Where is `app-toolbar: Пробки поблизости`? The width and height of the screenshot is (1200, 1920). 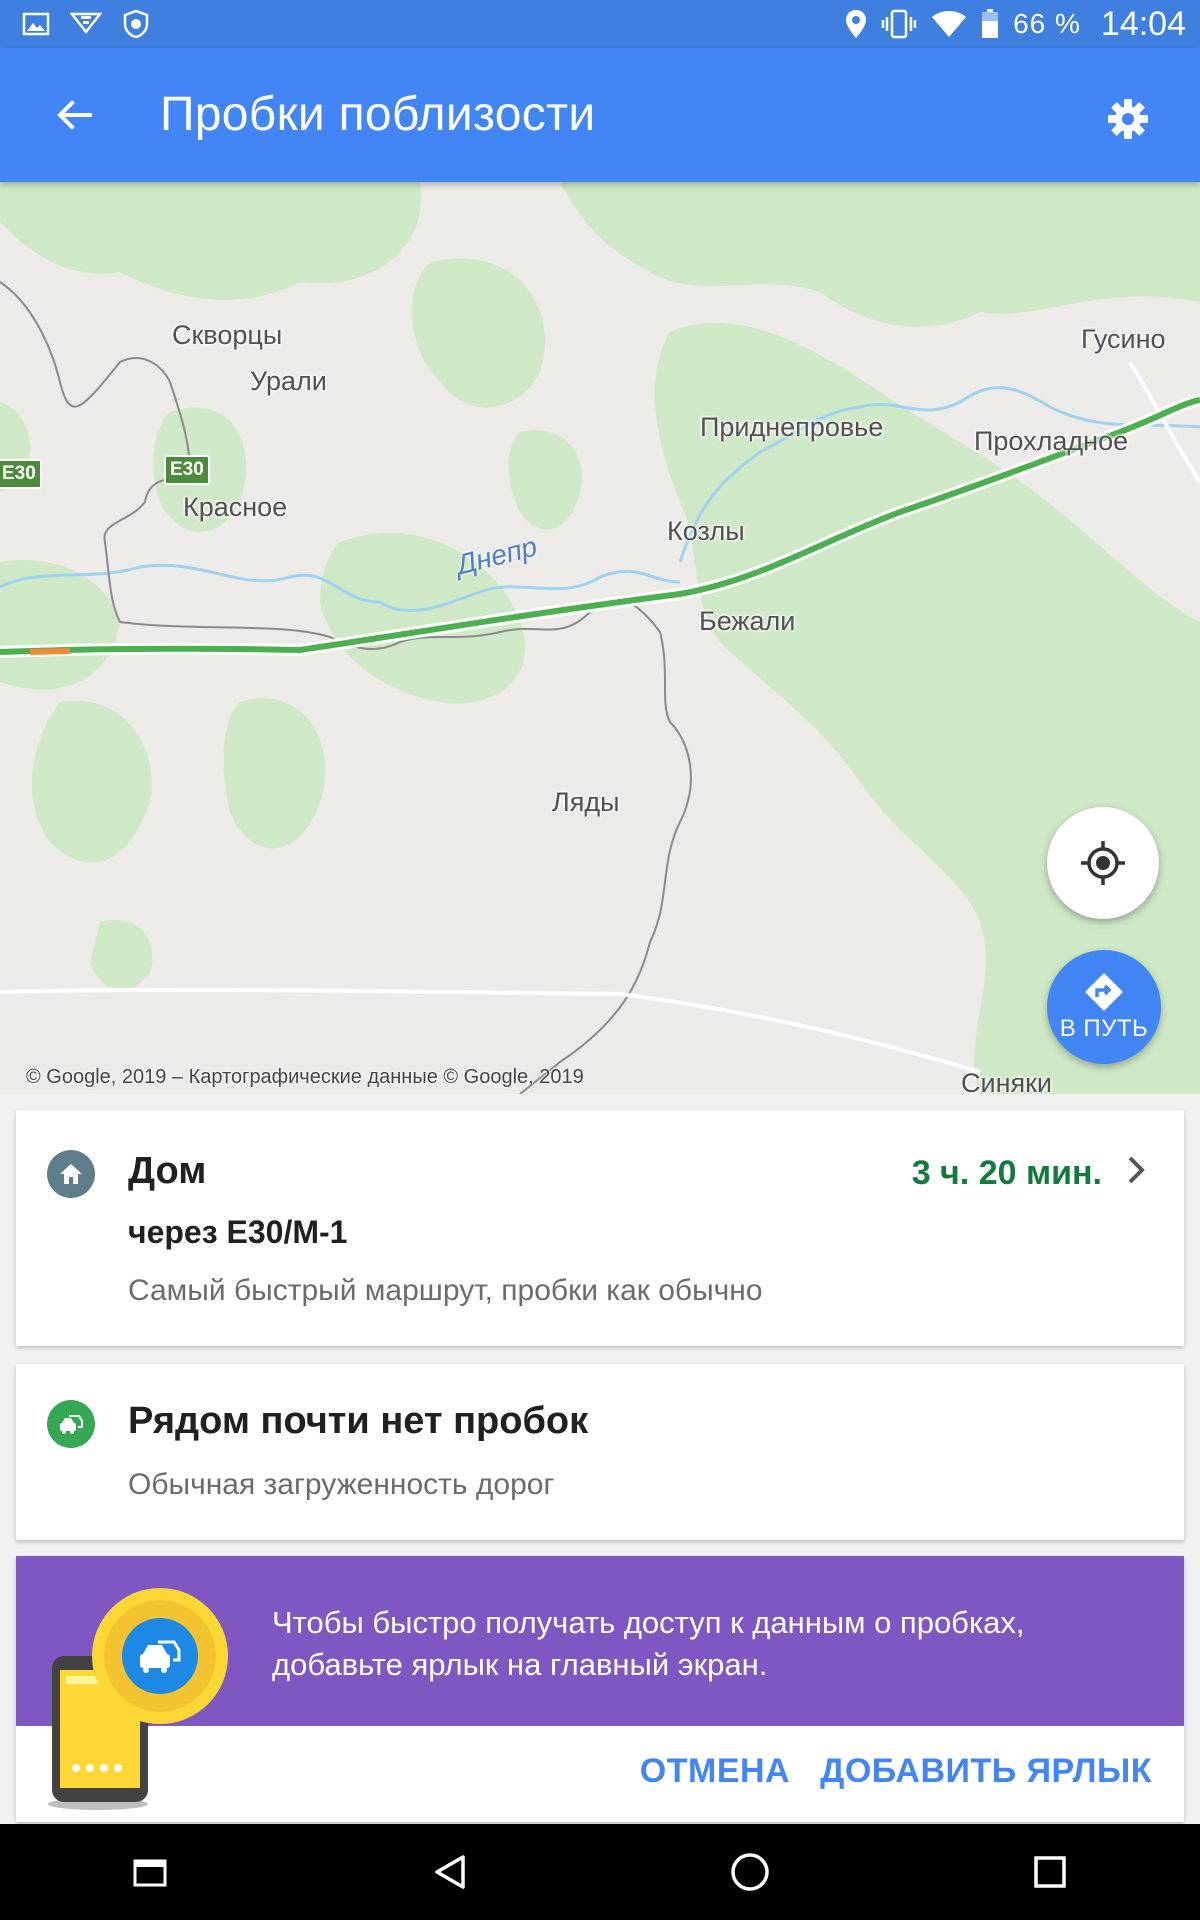
app-toolbar: Пробки поблизости is located at coordinates (600, 115).